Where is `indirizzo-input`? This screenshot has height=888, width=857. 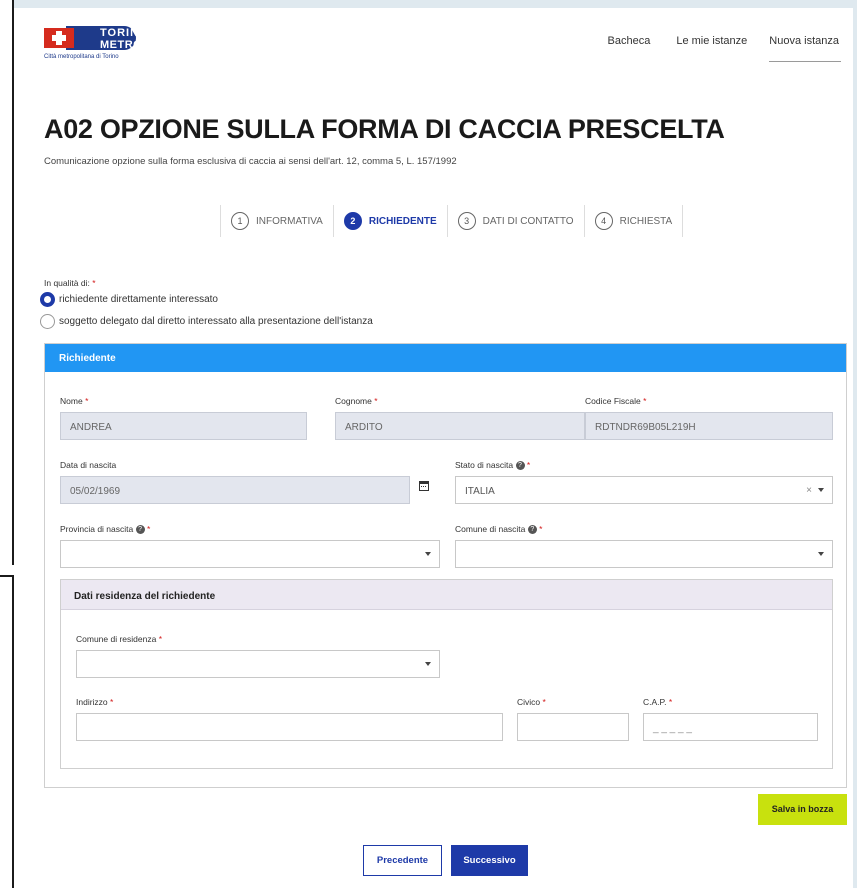
indirizzo-input is located at coordinates (289, 727).